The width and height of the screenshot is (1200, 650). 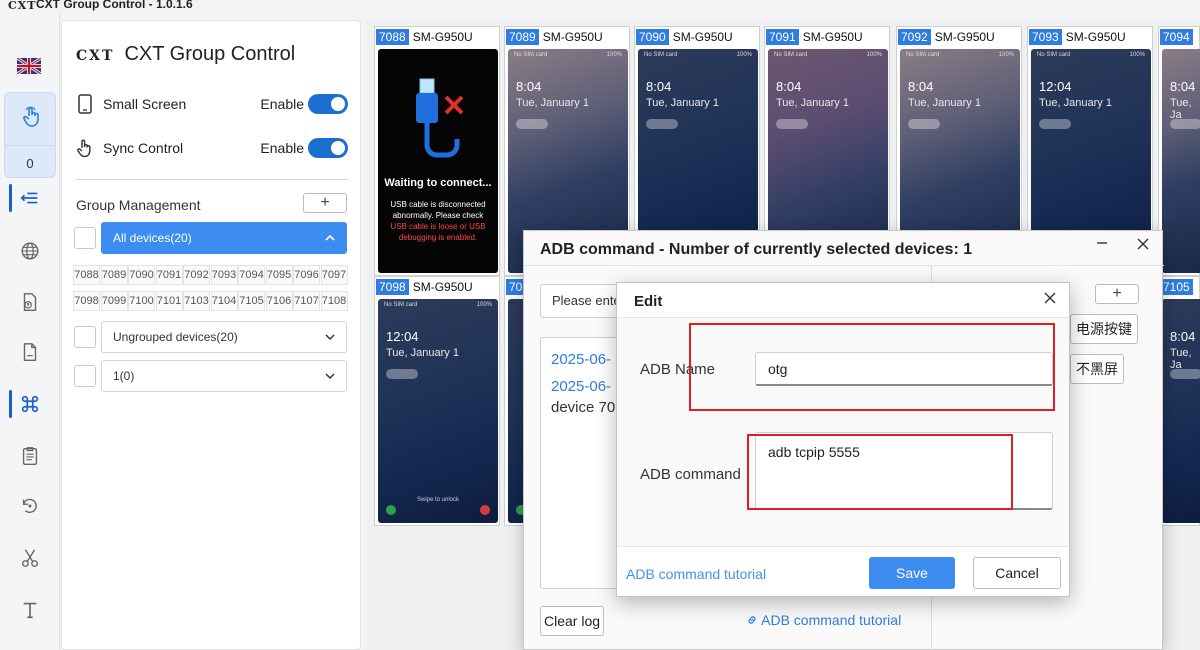 I want to click on sync-control-row: Sync Control Enable, so click(x=212, y=148).